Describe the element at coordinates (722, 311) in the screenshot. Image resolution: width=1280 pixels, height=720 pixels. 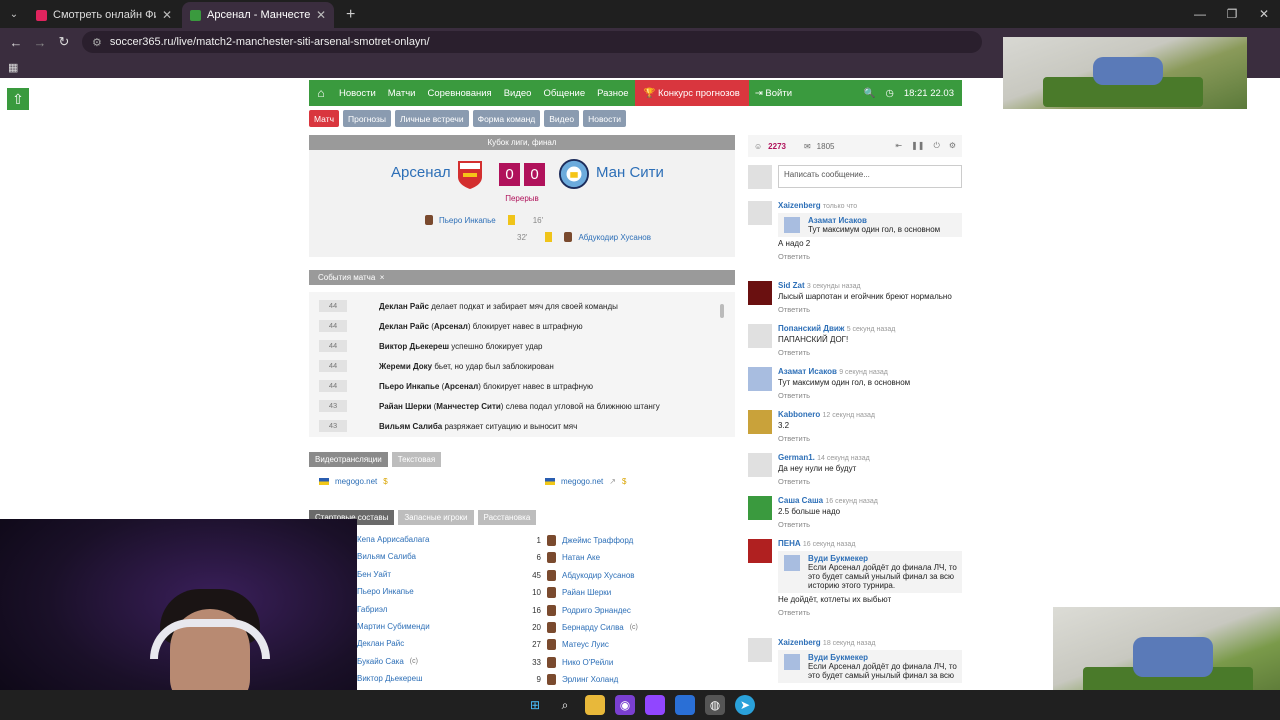
I see `events-scrollbar` at that location.